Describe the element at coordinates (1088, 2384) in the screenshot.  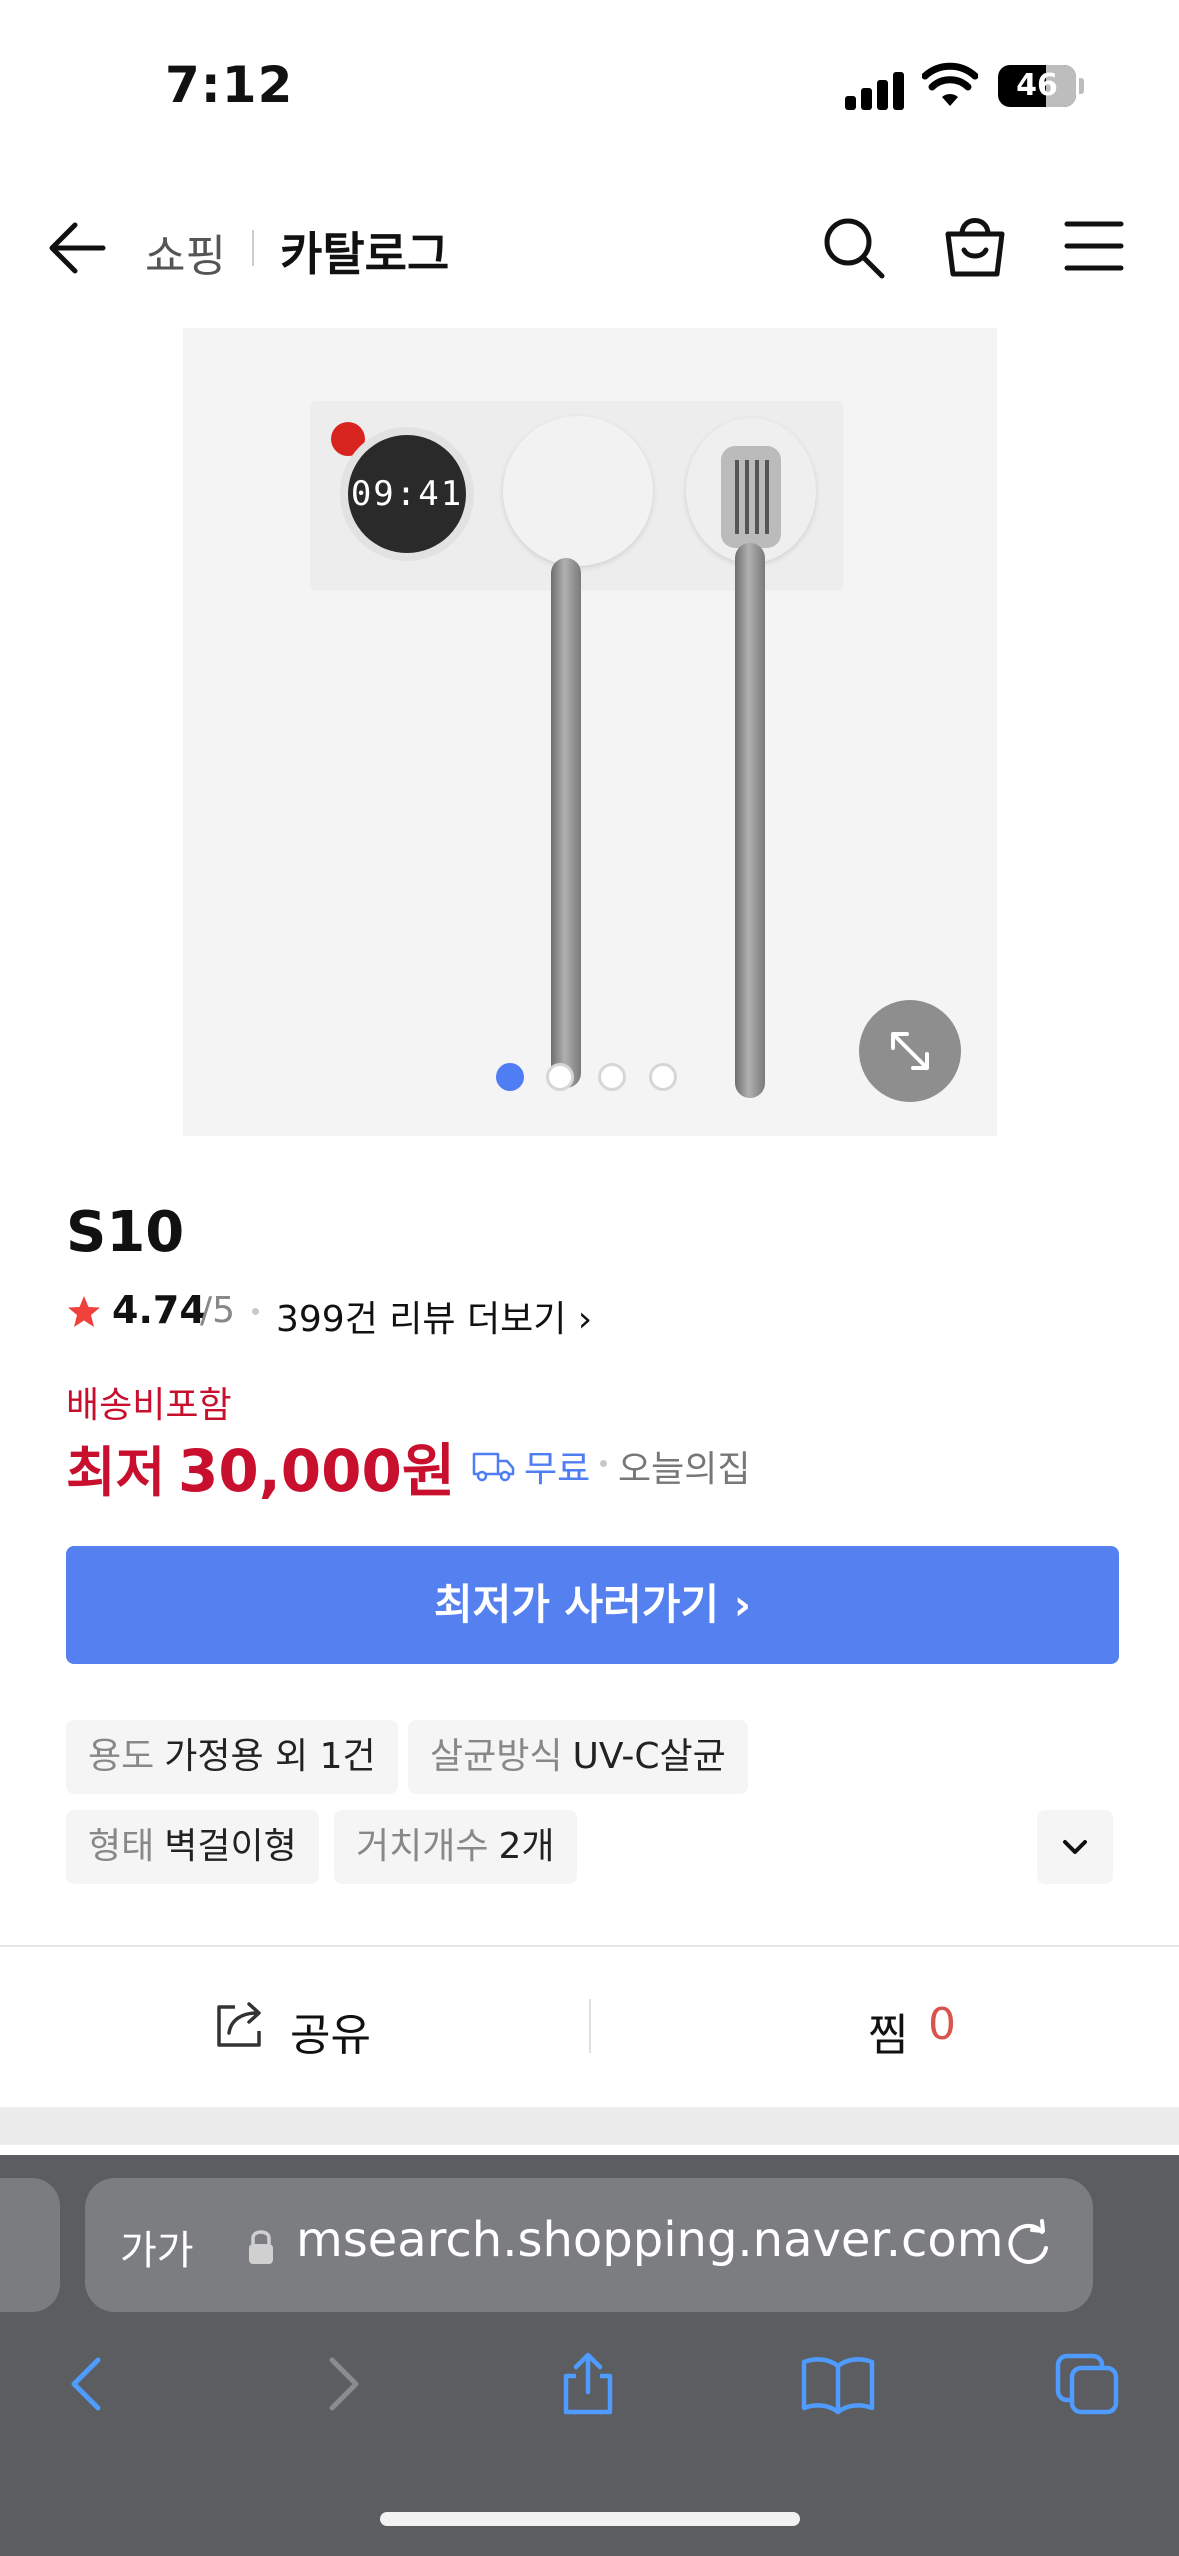
I see `tabs-icon` at that location.